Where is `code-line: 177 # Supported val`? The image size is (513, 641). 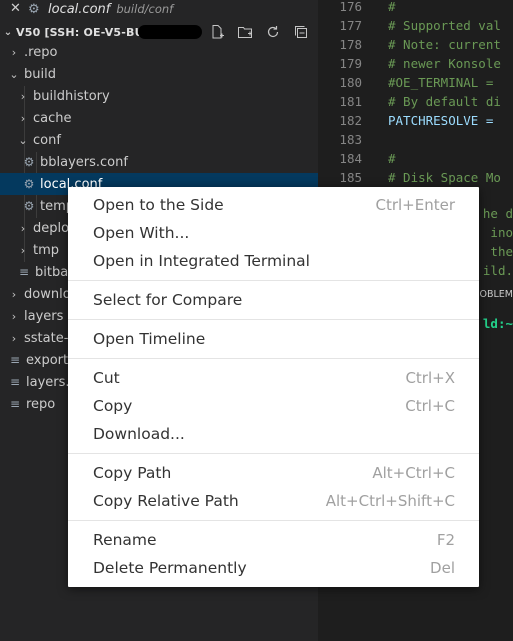 code-line: 177 # Supported val is located at coordinates (415, 25).